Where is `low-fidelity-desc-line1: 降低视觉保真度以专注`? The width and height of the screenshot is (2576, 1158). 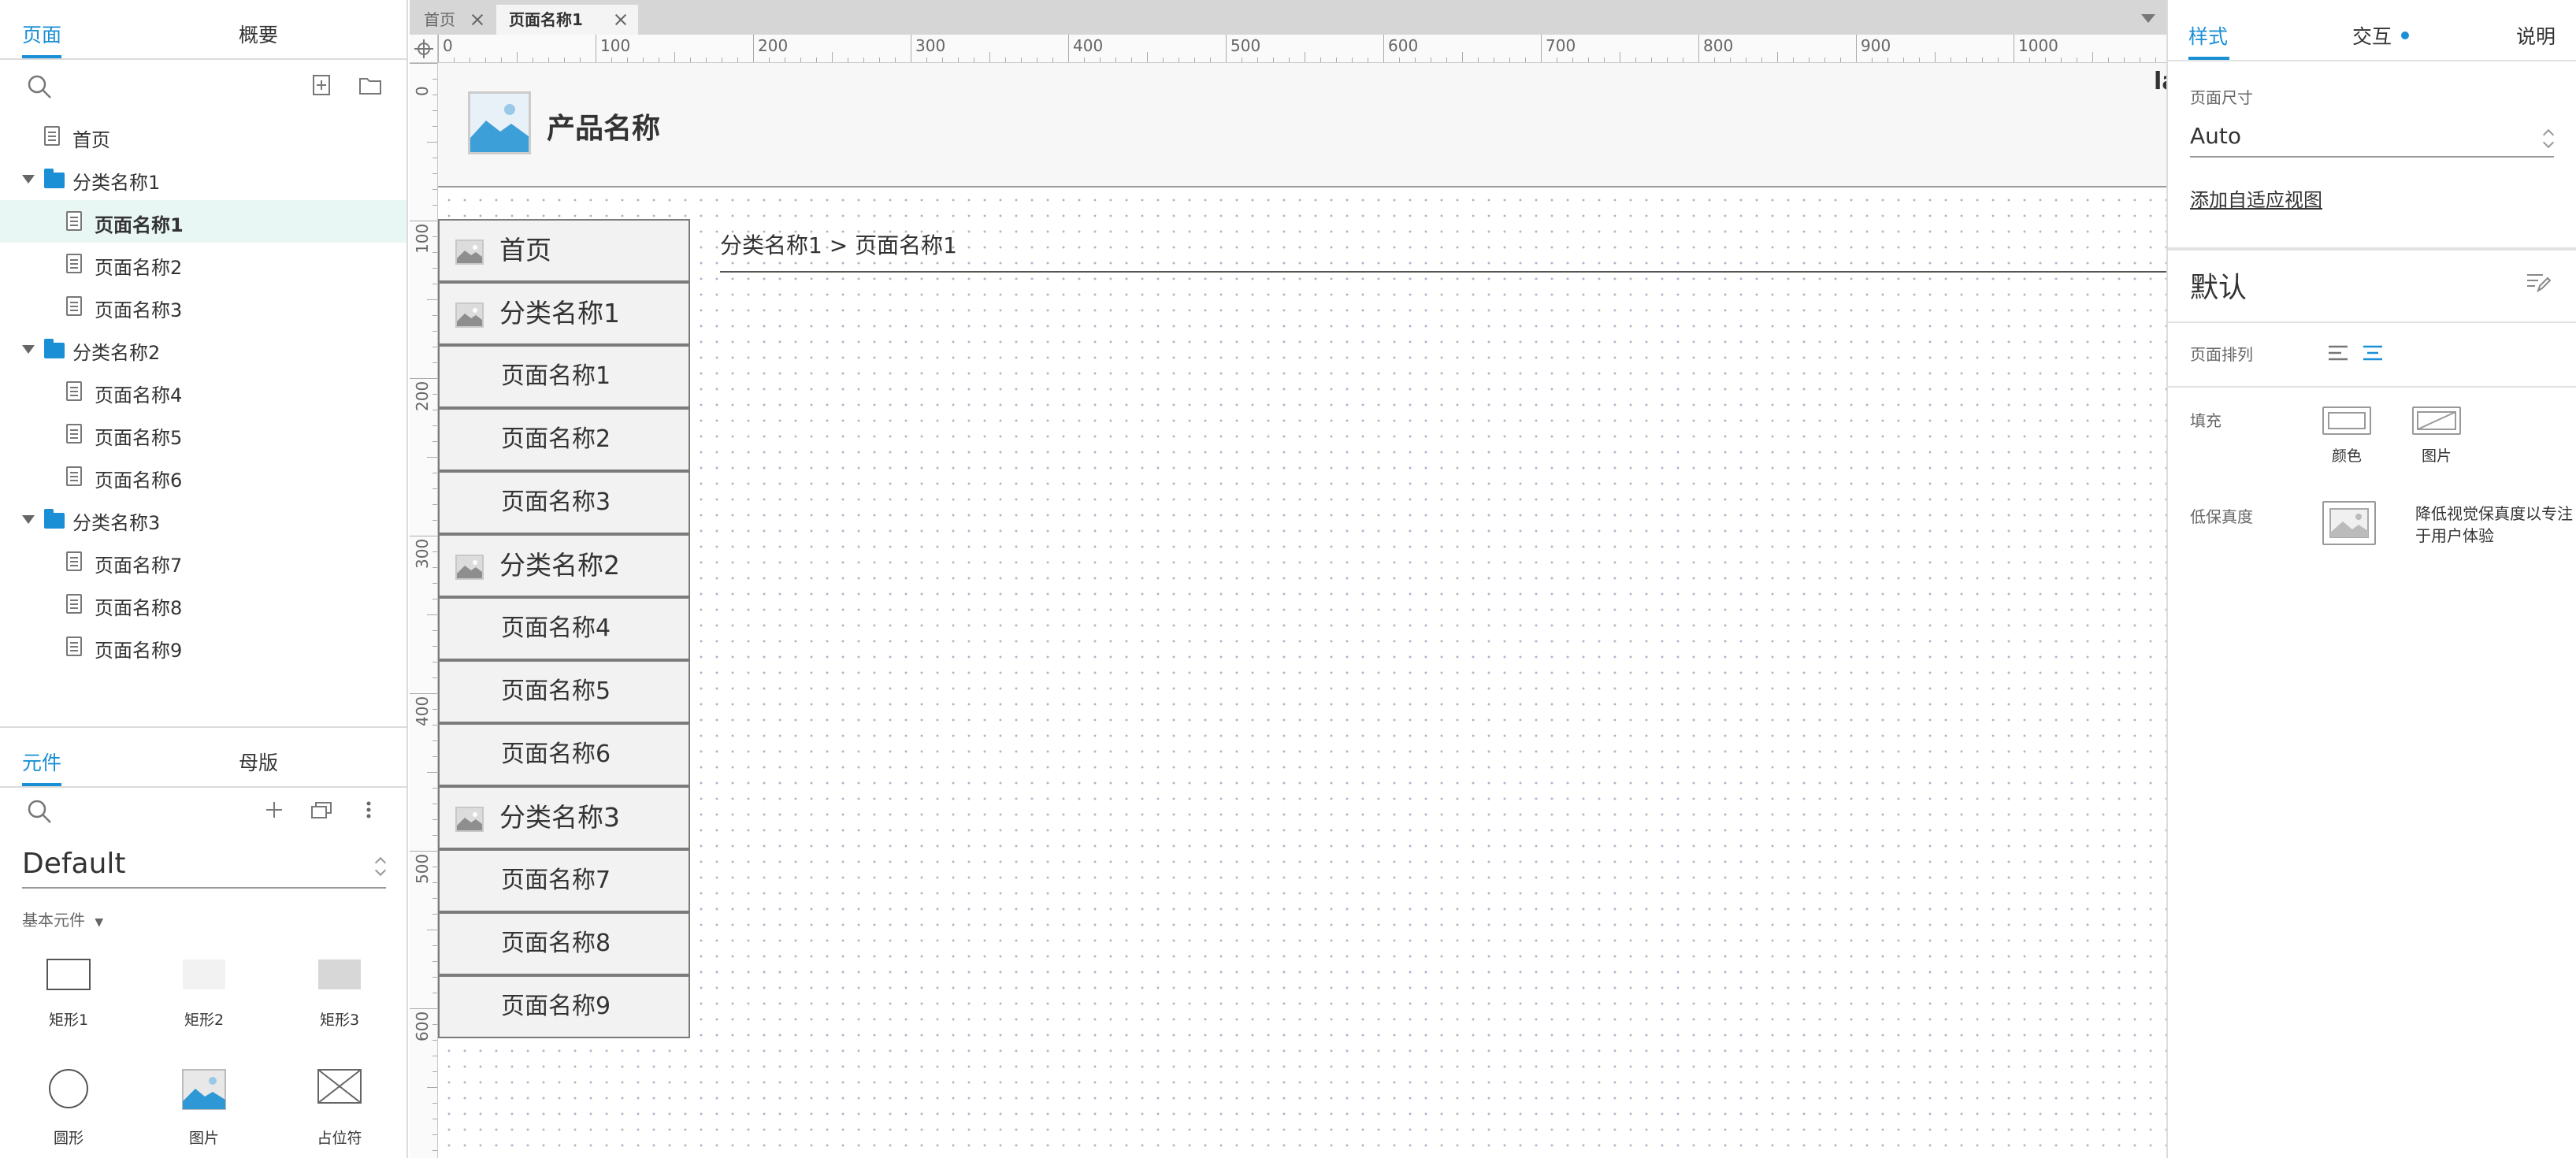 low-fidelity-desc-line1: 降低视觉保真度以专注 is located at coordinates (2494, 513).